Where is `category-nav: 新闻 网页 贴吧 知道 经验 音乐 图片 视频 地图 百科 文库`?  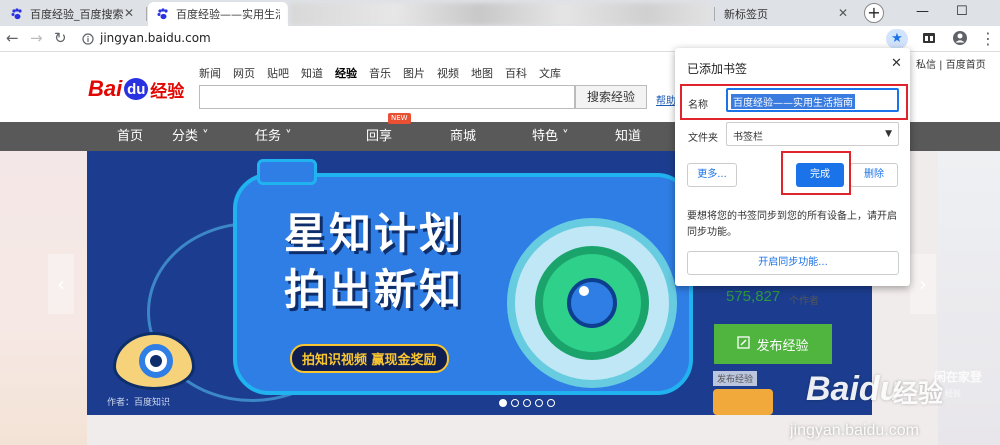 category-nav: 新闻 网页 贴吧 知道 经验 音乐 图片 视频 地图 百科 文库 is located at coordinates (386, 73).